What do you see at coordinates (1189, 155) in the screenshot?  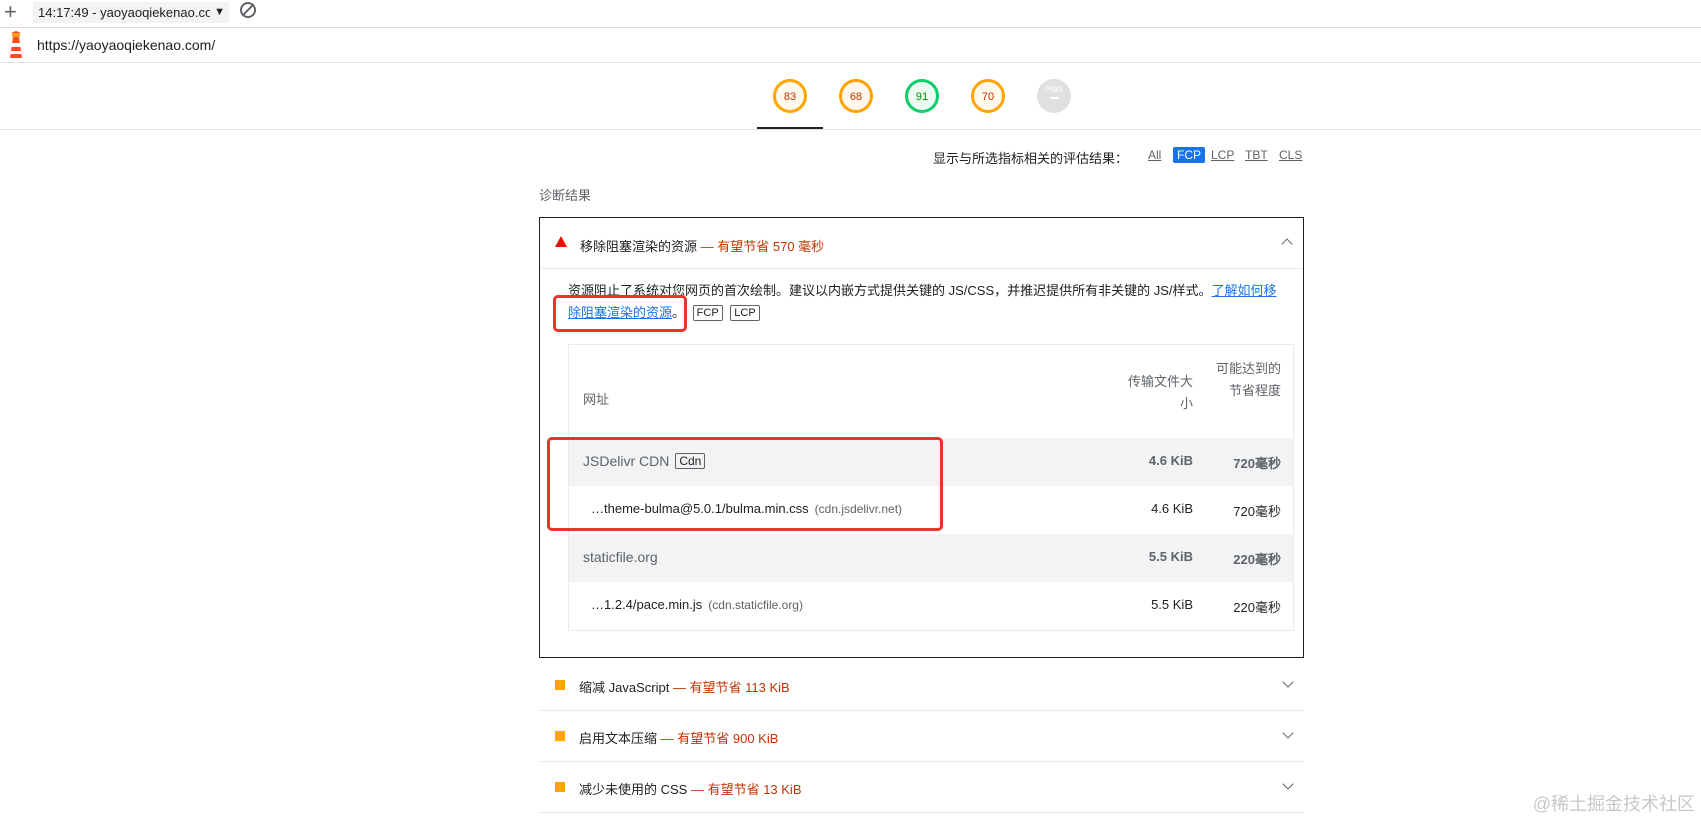 I see `filter-fcp: FCP` at bounding box center [1189, 155].